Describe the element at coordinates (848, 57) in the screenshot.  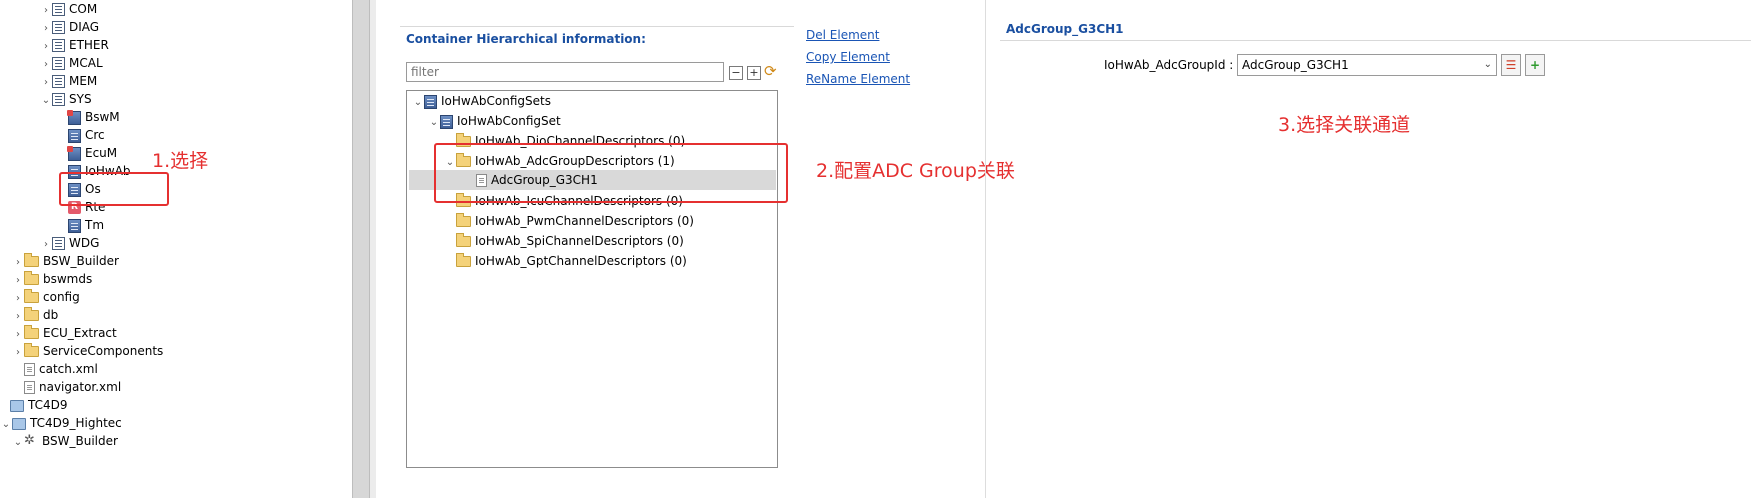
I see `copy-element-link: Copy Element` at that location.